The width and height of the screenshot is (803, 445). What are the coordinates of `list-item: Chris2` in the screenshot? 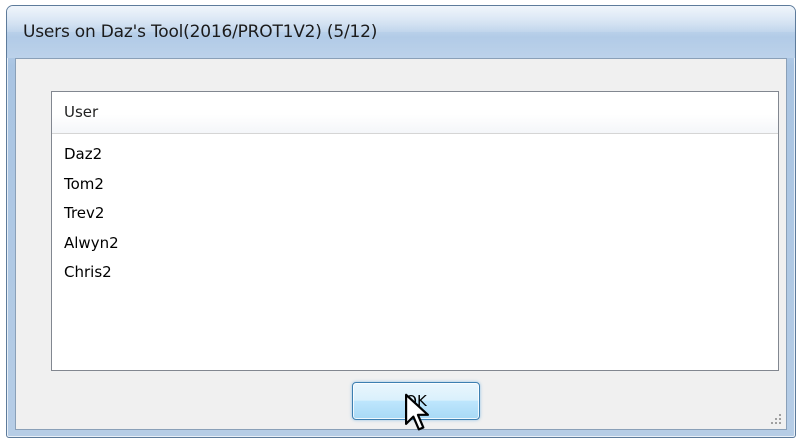 It's located at (415, 273).